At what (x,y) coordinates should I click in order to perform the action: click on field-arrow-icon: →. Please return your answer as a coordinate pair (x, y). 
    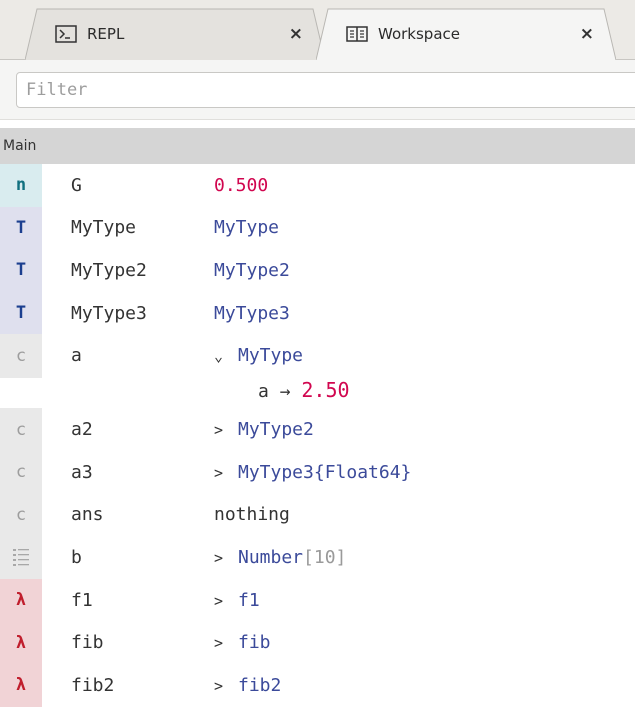
    Looking at the image, I should click on (285, 392).